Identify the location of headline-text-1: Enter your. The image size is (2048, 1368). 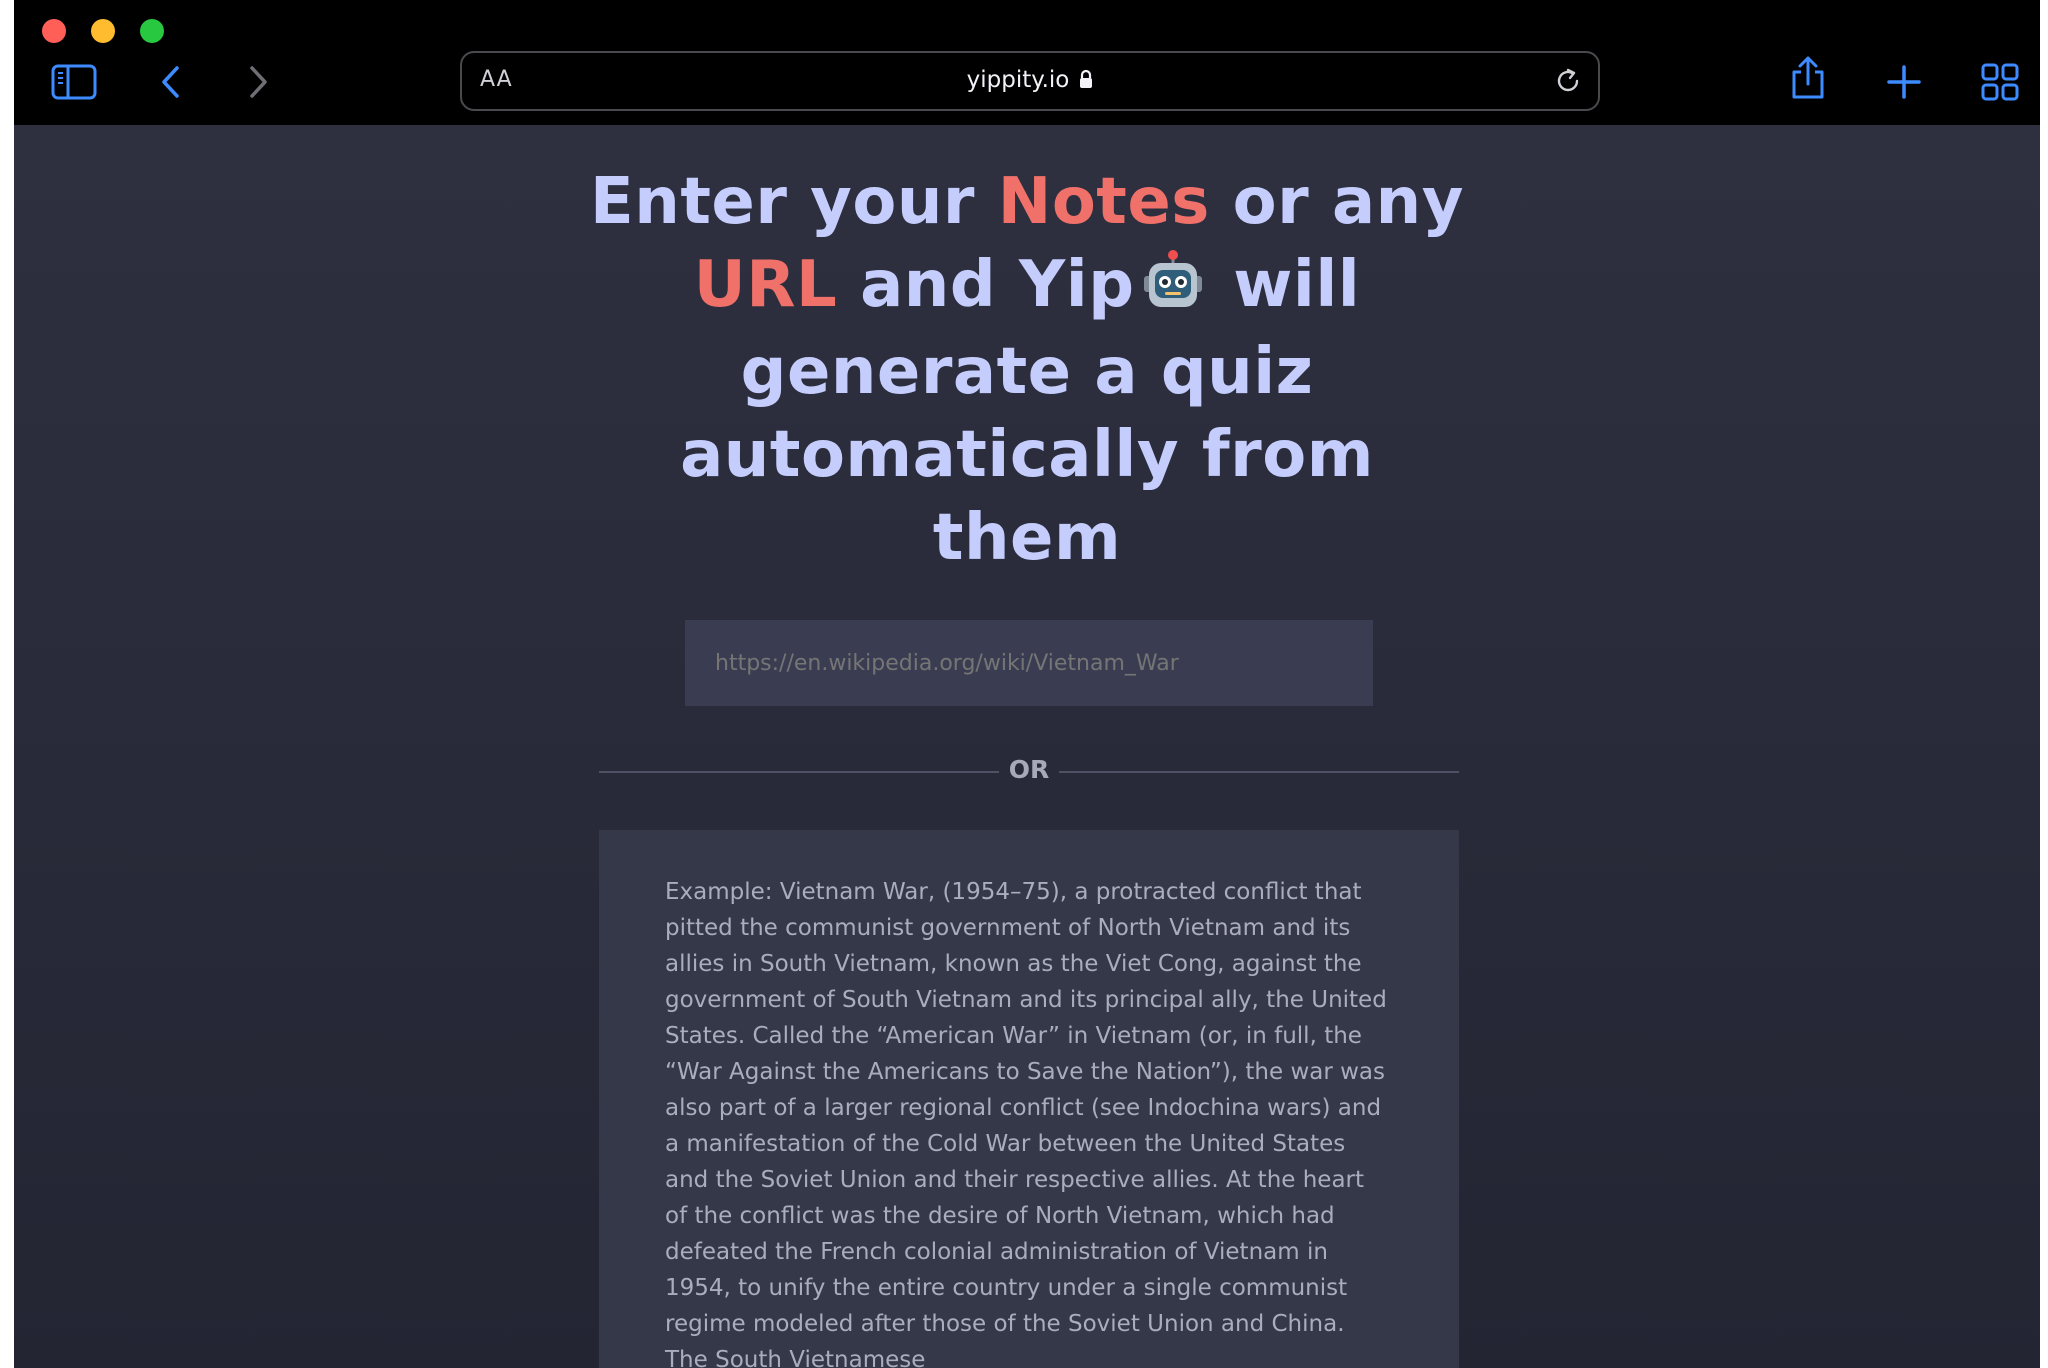
(794, 202).